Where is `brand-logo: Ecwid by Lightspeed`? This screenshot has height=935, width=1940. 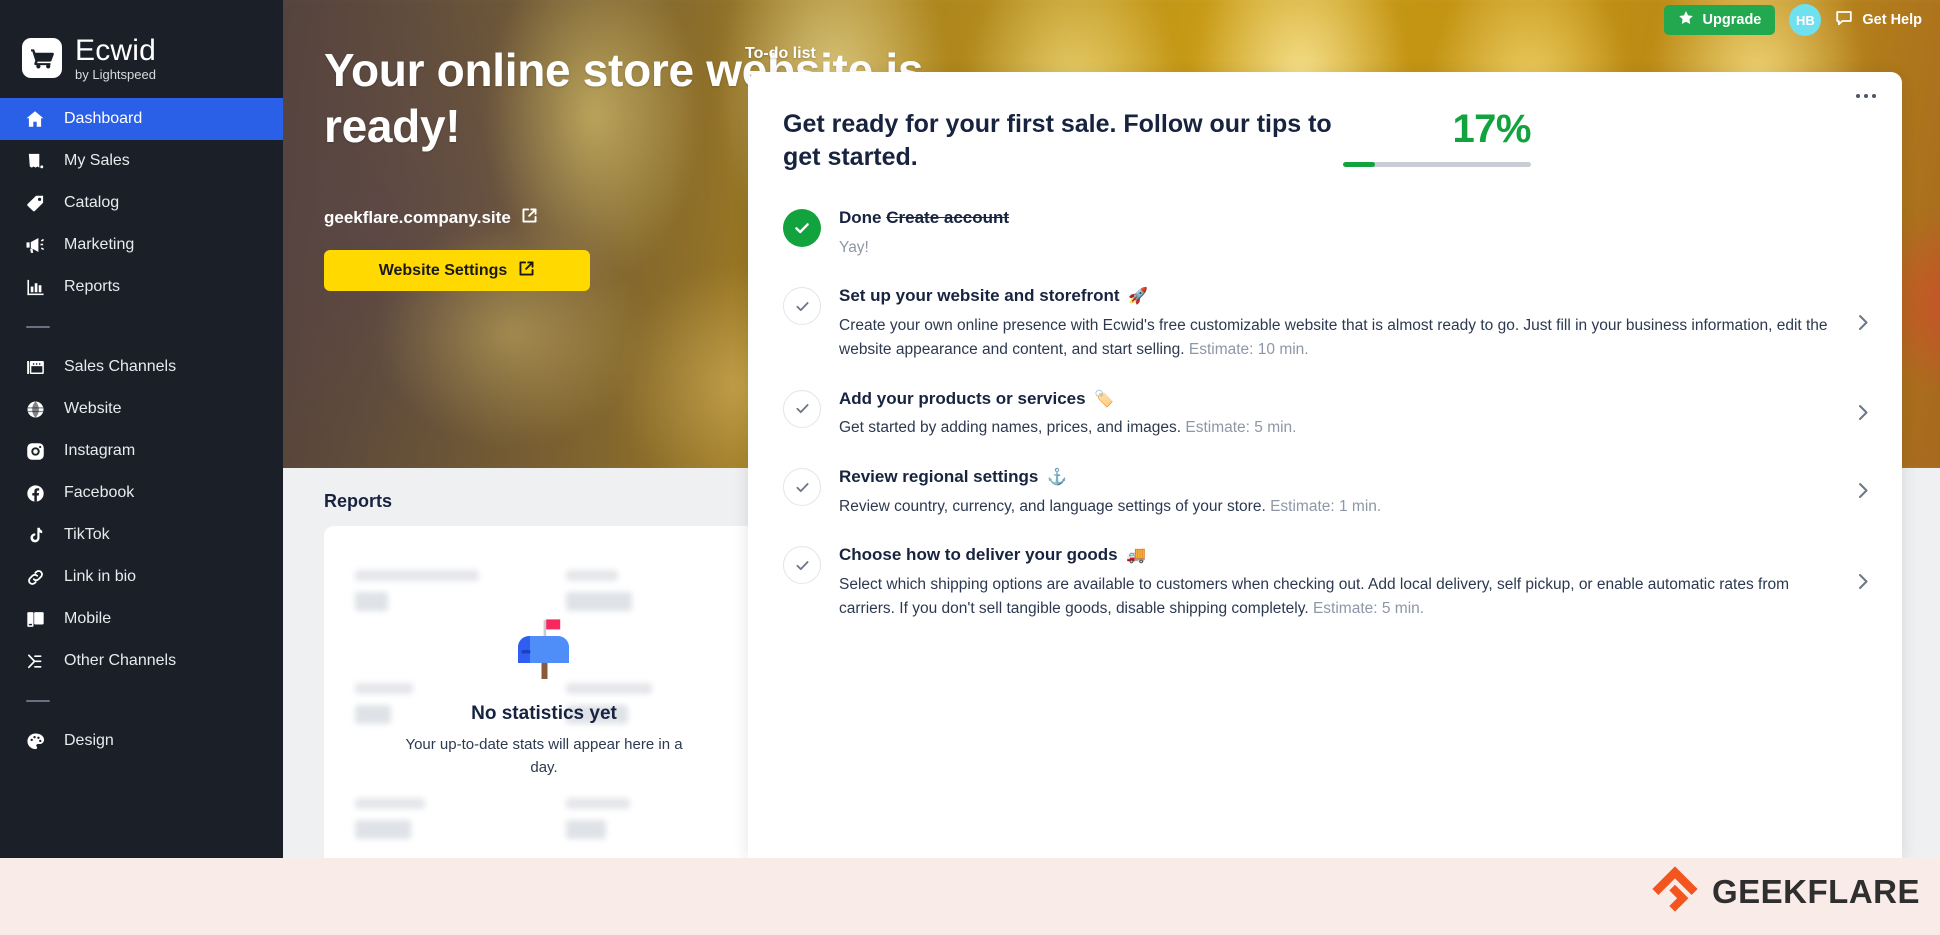
brand-logo: Ecwid by Lightspeed is located at coordinates (141, 49).